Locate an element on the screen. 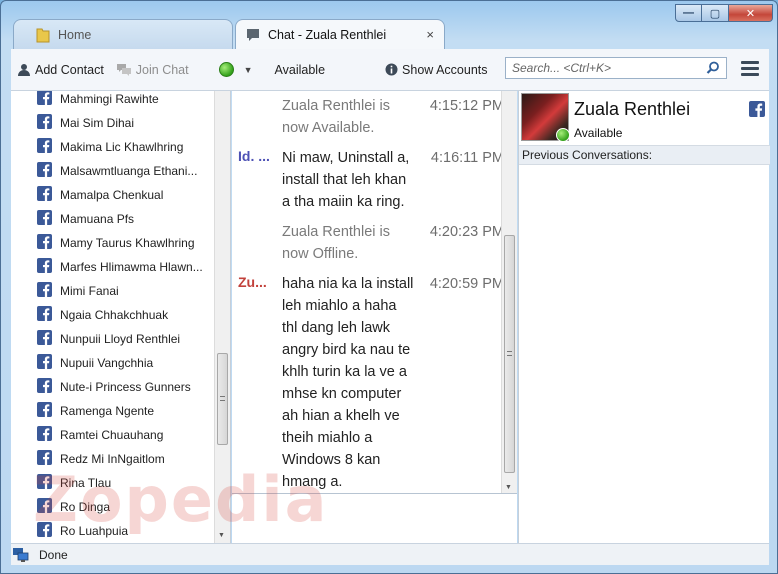 This screenshot has height=574, width=778. search-icon is located at coordinates (713, 69).